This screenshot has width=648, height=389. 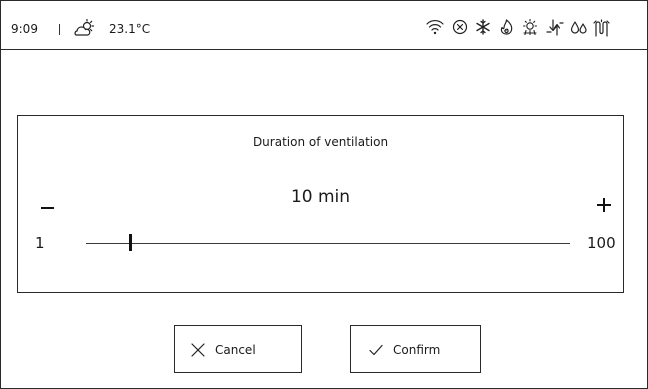 I want to click on drops-icon, so click(x=578, y=27).